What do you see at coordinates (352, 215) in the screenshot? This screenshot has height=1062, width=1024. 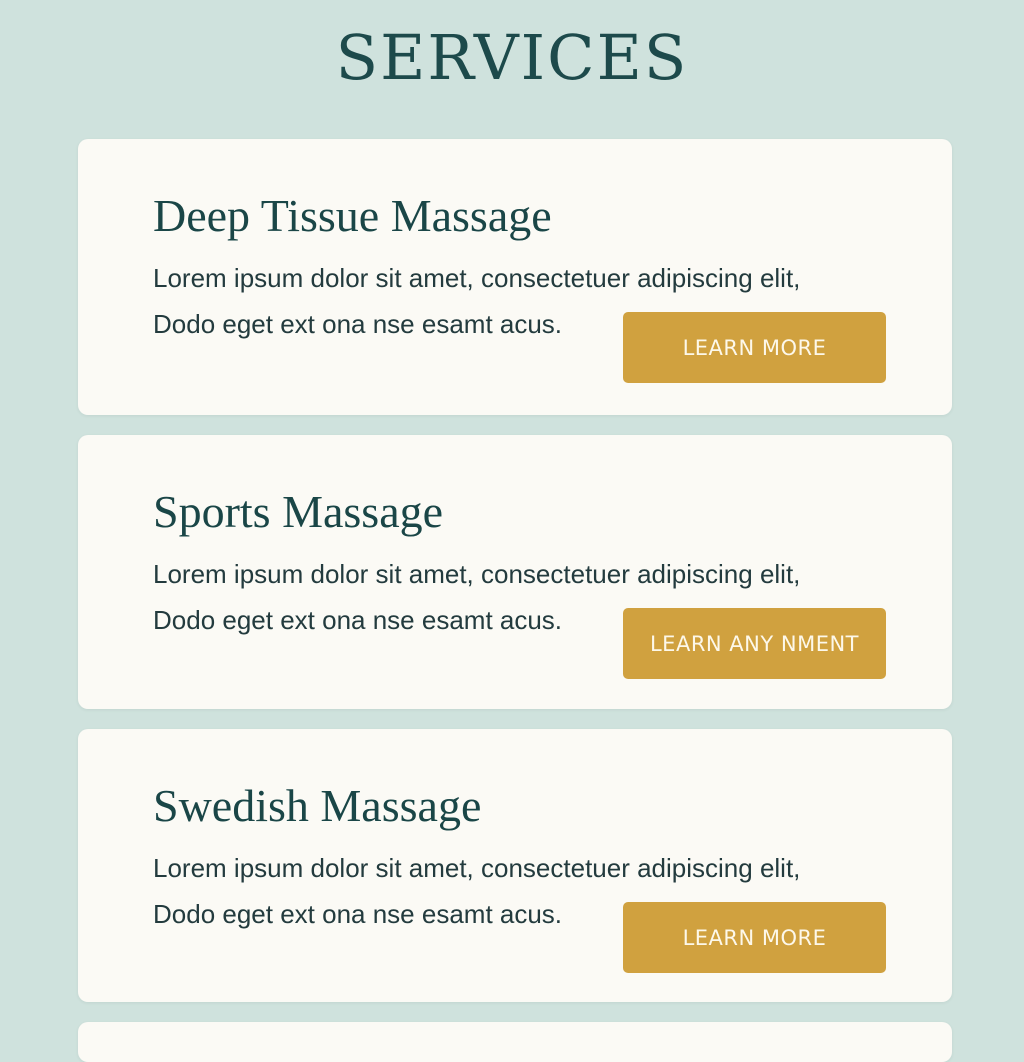 I see `service-title: Deep Tissue Massage` at bounding box center [352, 215].